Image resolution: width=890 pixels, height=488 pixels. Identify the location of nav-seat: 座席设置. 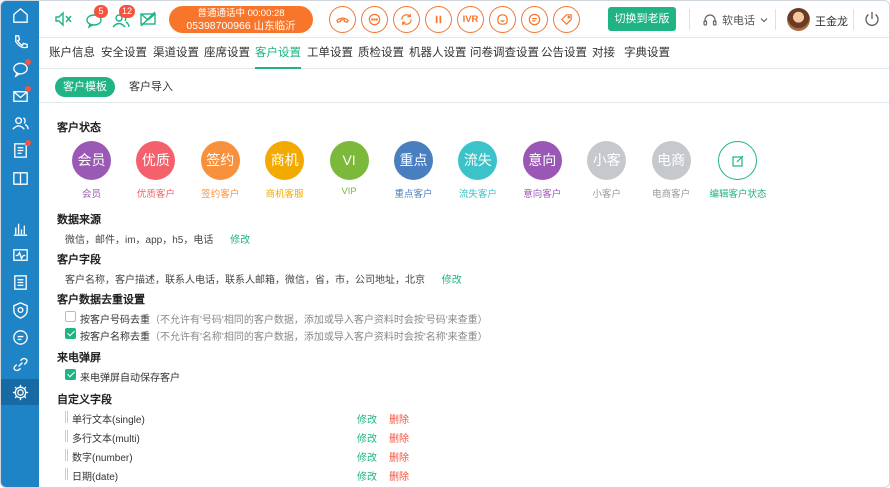
(227, 53).